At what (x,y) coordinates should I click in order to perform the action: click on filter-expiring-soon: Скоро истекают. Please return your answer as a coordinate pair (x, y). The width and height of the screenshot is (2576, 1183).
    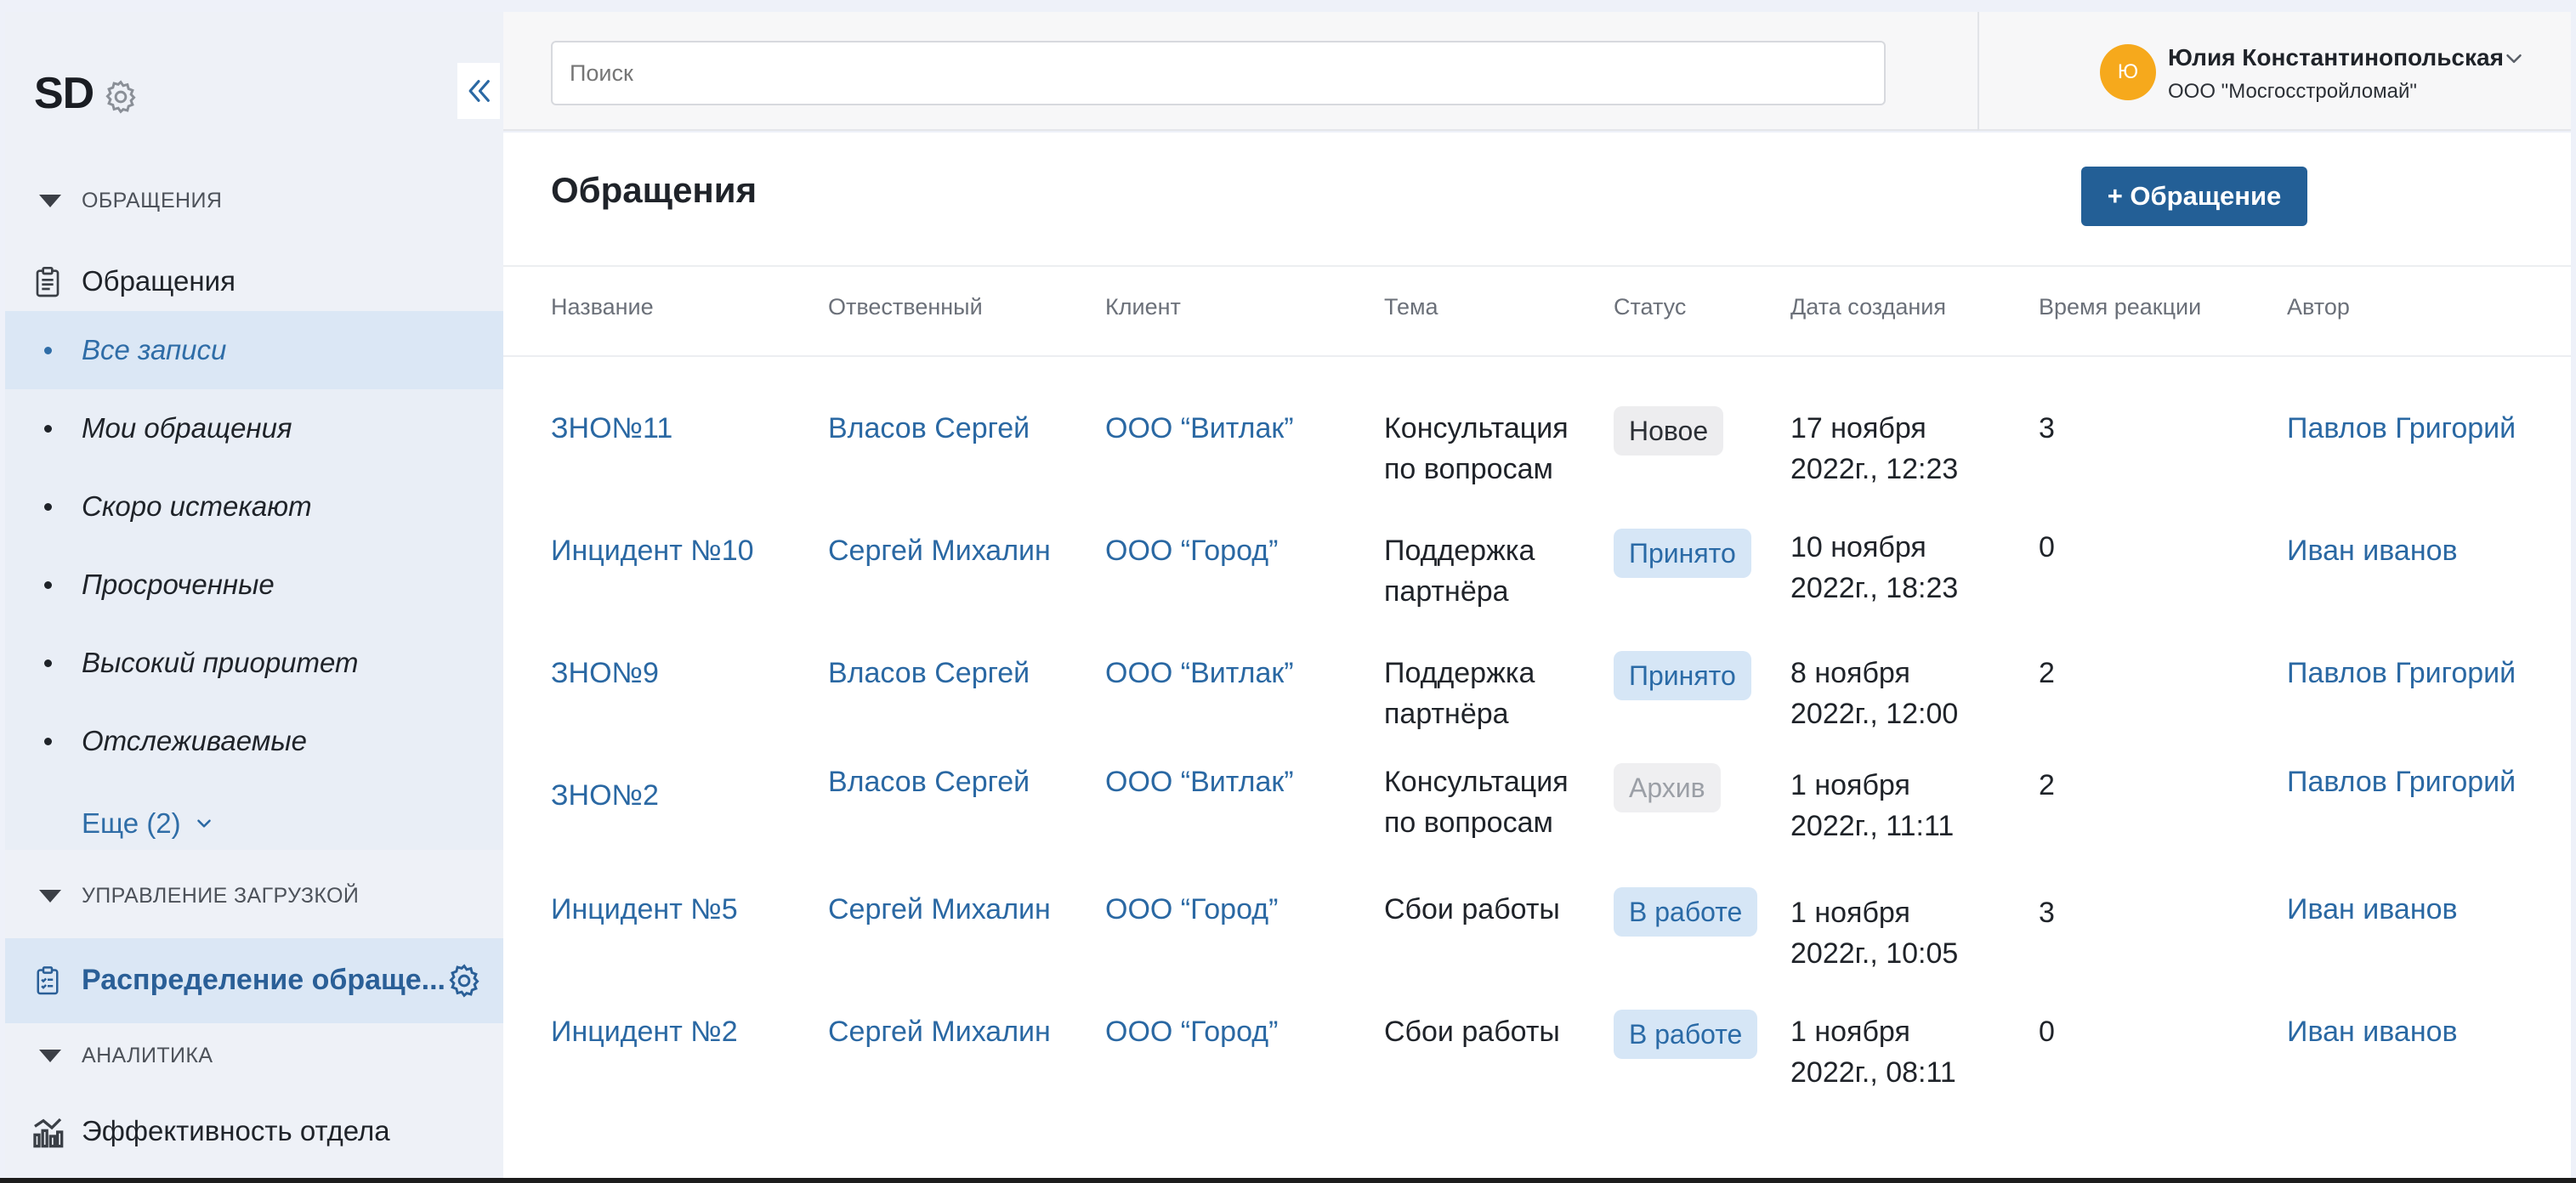
    Looking at the image, I should click on (254, 506).